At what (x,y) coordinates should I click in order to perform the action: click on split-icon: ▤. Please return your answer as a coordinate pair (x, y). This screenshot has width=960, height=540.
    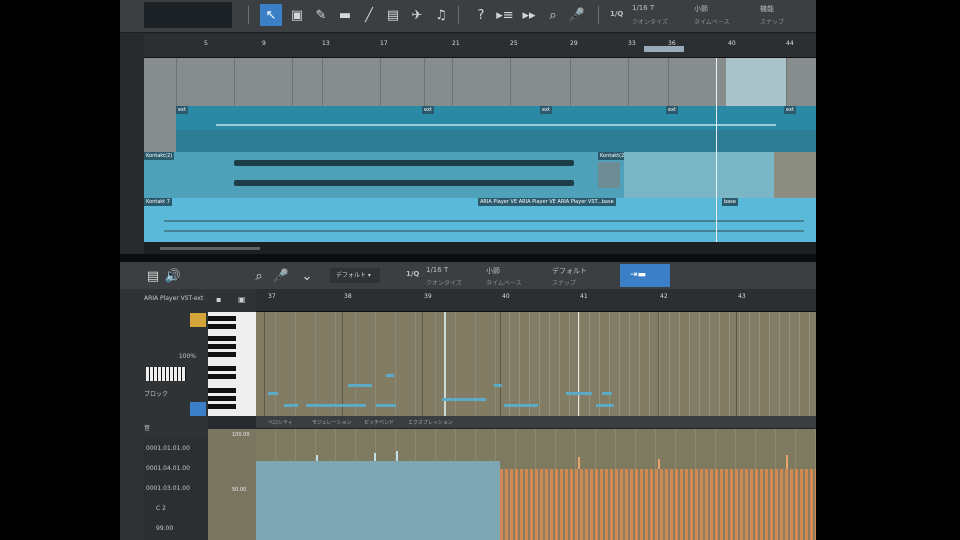
    Looking at the image, I should click on (393, 15).